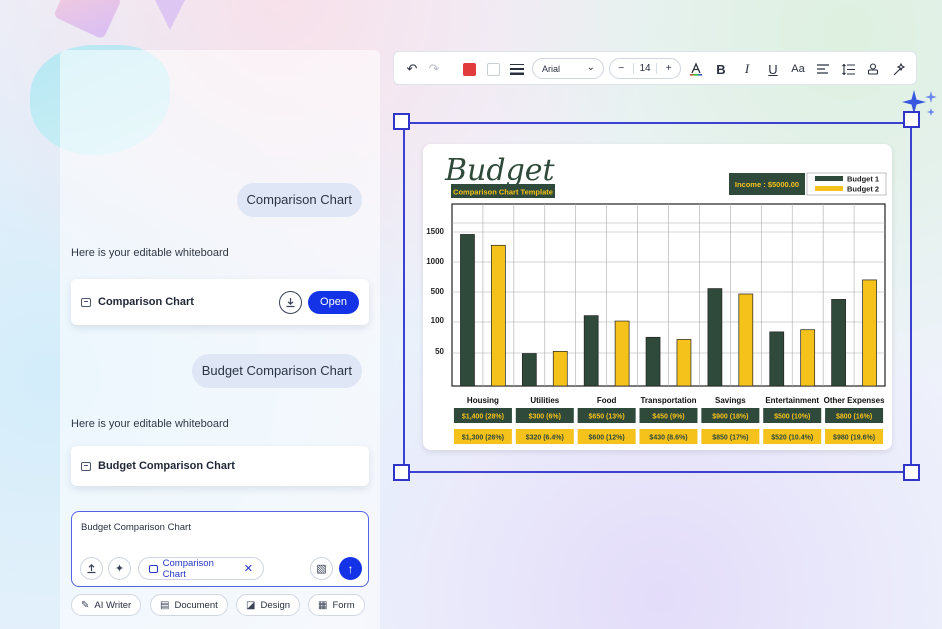 The width and height of the screenshot is (942, 629). What do you see at coordinates (873, 69) in the screenshot?
I see `stamp-icon` at bounding box center [873, 69].